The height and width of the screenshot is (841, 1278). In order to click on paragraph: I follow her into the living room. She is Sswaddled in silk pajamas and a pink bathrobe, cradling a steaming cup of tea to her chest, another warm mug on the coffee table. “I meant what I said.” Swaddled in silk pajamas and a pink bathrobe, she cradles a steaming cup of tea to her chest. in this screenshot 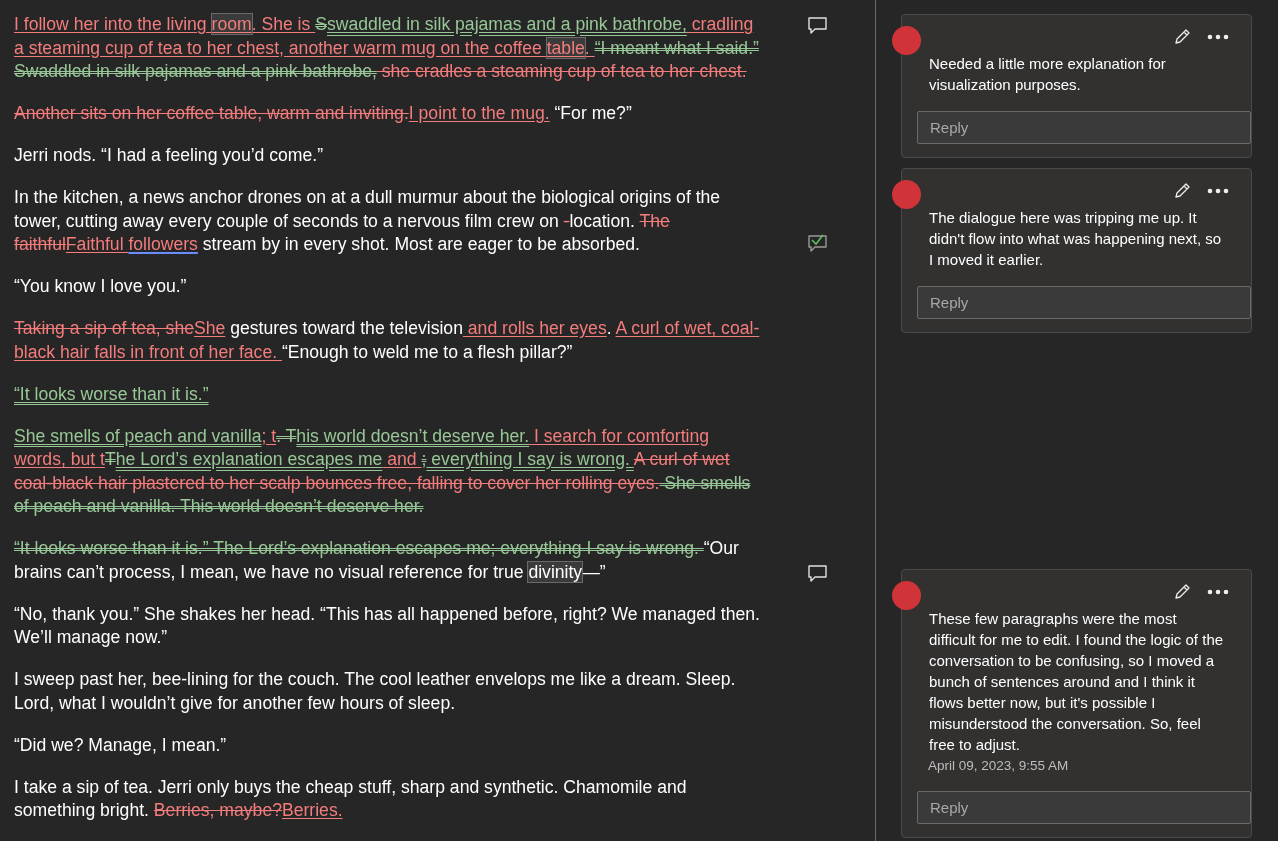, I will do `click(387, 48)`.